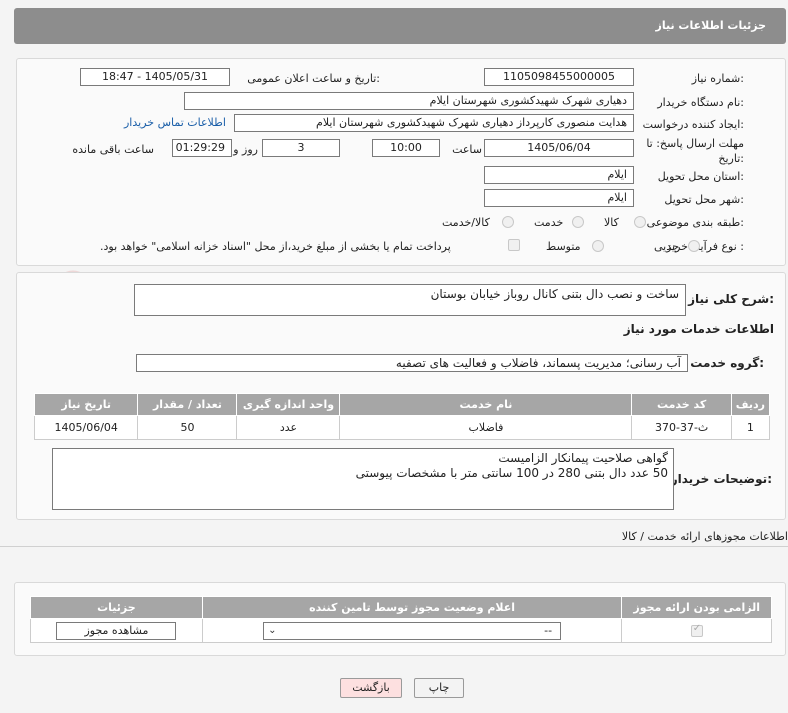 The height and width of the screenshot is (713, 788). Describe the element at coordinates (698, 329) in the screenshot. I see `services-section-title: اطلاعات خدمات مورد نیاز` at that location.